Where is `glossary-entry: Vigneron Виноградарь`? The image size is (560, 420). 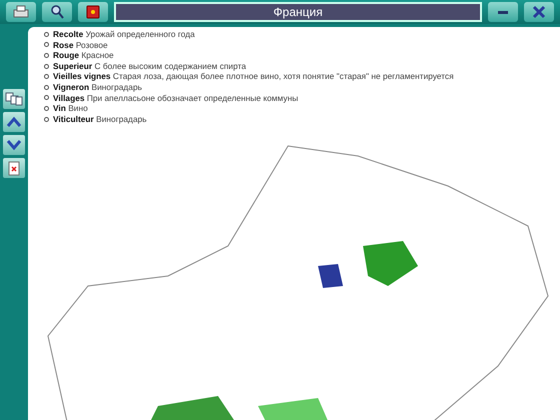
glossary-entry: Vigneron Виноградарь is located at coordinates (97, 87).